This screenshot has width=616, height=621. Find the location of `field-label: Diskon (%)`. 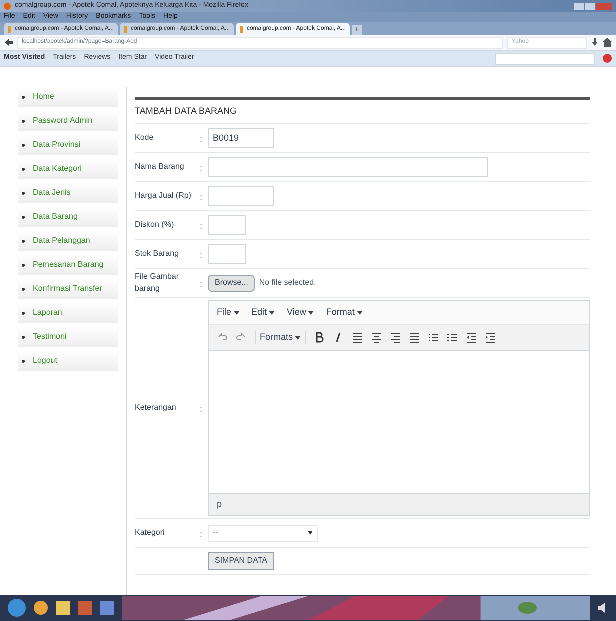

field-label: Diskon (%) is located at coordinates (155, 225).